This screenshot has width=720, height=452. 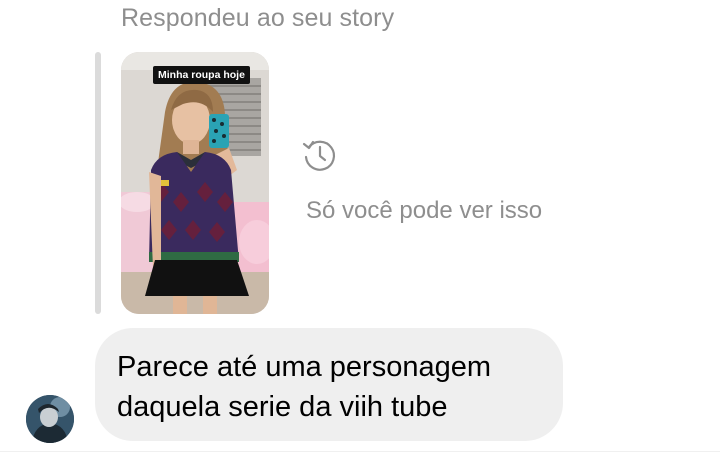 I want to click on story-photo, so click(x=195, y=183).